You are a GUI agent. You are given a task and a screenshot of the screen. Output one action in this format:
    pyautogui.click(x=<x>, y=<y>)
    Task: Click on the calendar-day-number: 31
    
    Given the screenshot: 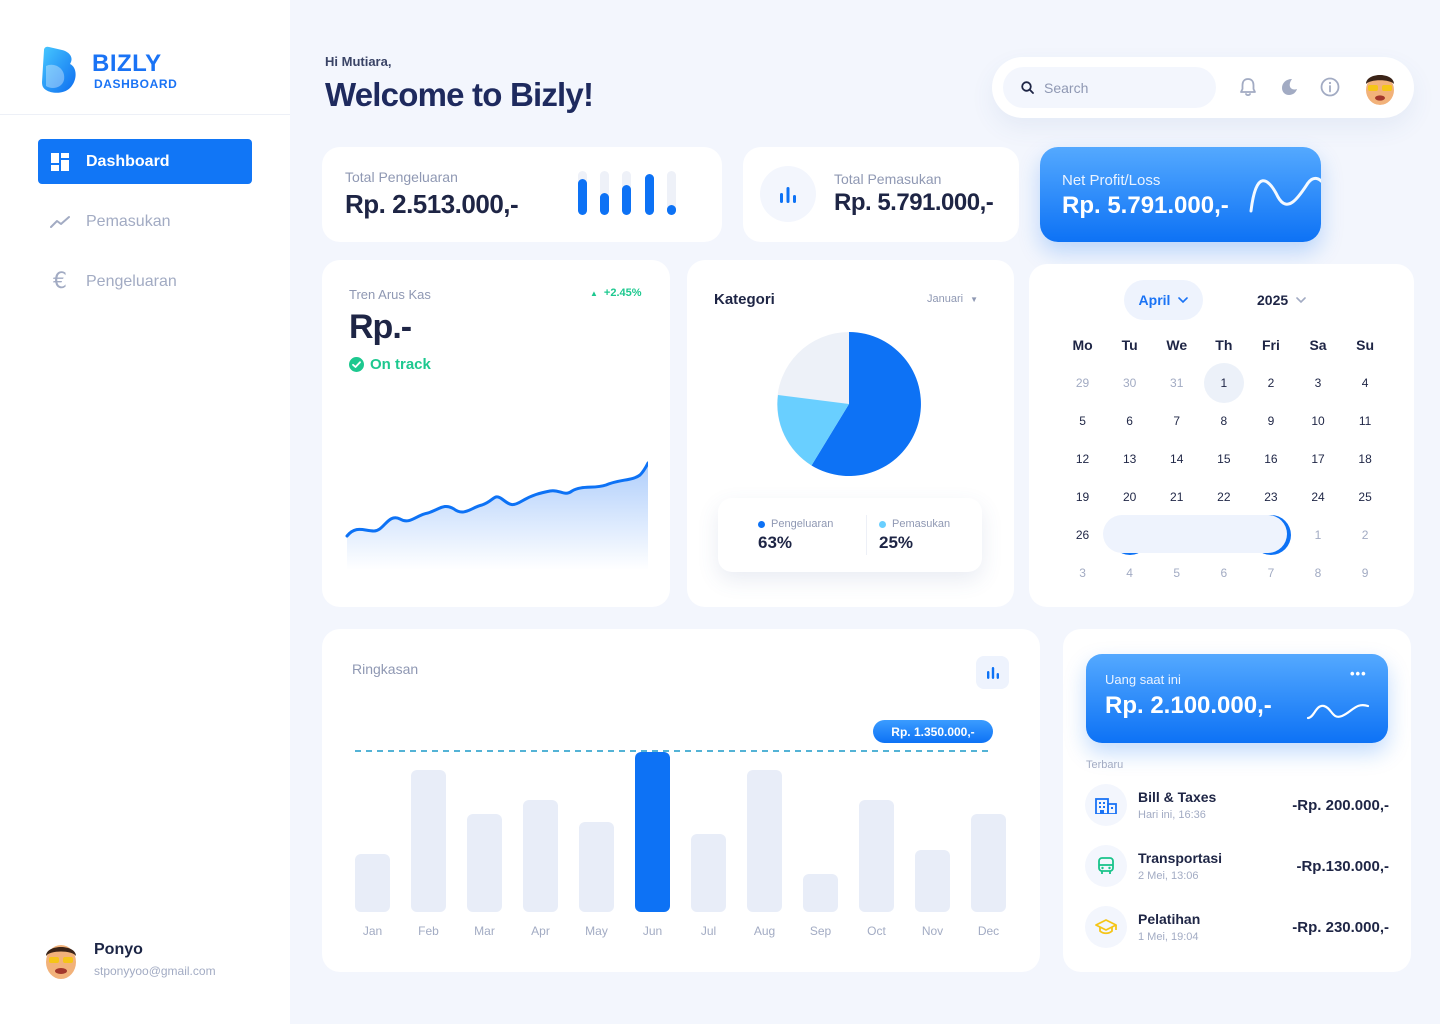 What is the action you would take?
    pyautogui.click(x=1177, y=383)
    